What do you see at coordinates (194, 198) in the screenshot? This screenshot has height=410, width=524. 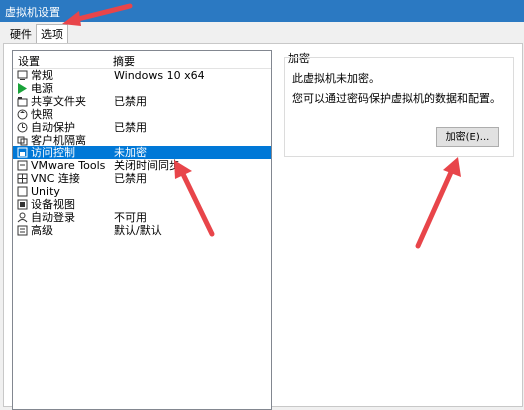 I see `arrow-to-access-control` at bounding box center [194, 198].